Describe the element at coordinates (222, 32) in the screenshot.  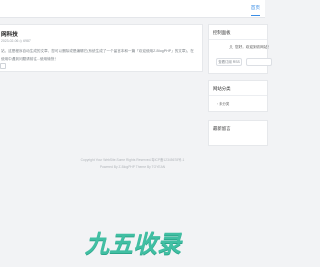
I see `control-panel-title: 控制面板` at that location.